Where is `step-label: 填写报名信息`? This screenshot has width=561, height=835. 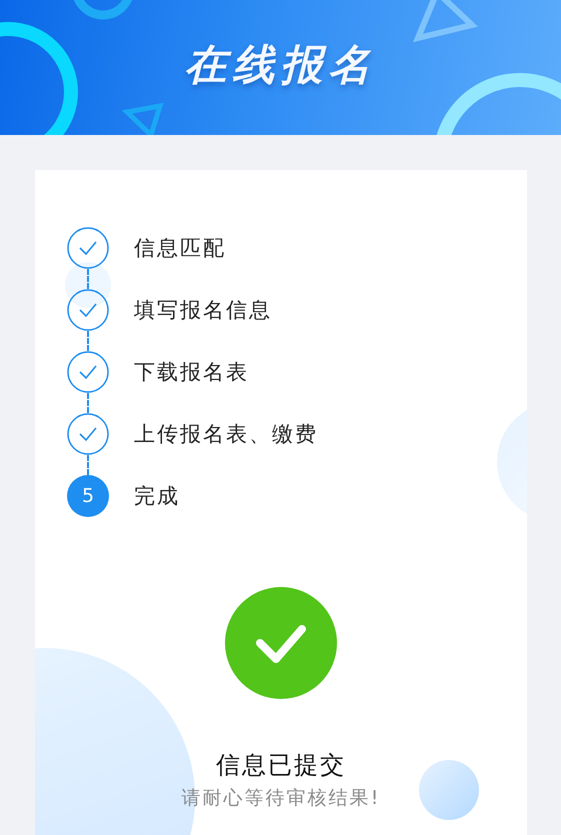 step-label: 填写报名信息 is located at coordinates (203, 310).